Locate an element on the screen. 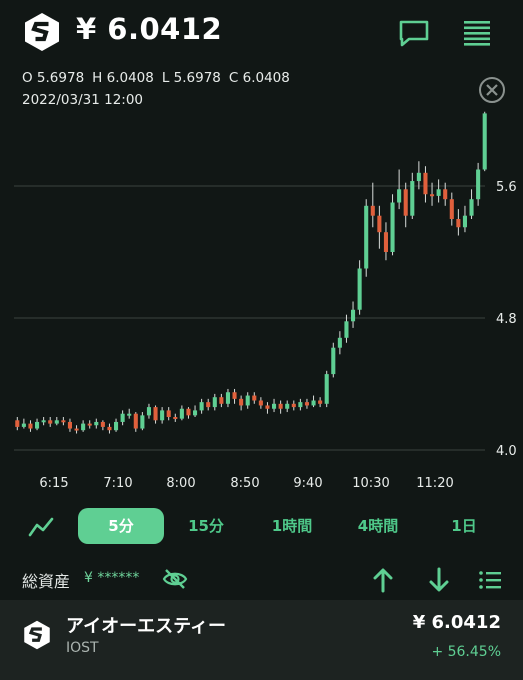 This screenshot has width=523, height=680. header: ¥ 6.0412 is located at coordinates (261, 32).